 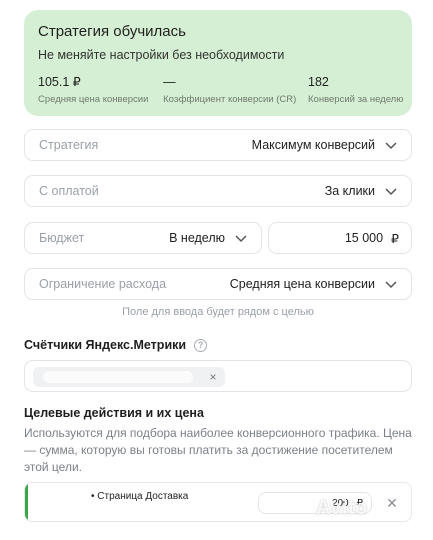 I want to click on goals-title: Целевые действия и их цена, so click(x=114, y=413).